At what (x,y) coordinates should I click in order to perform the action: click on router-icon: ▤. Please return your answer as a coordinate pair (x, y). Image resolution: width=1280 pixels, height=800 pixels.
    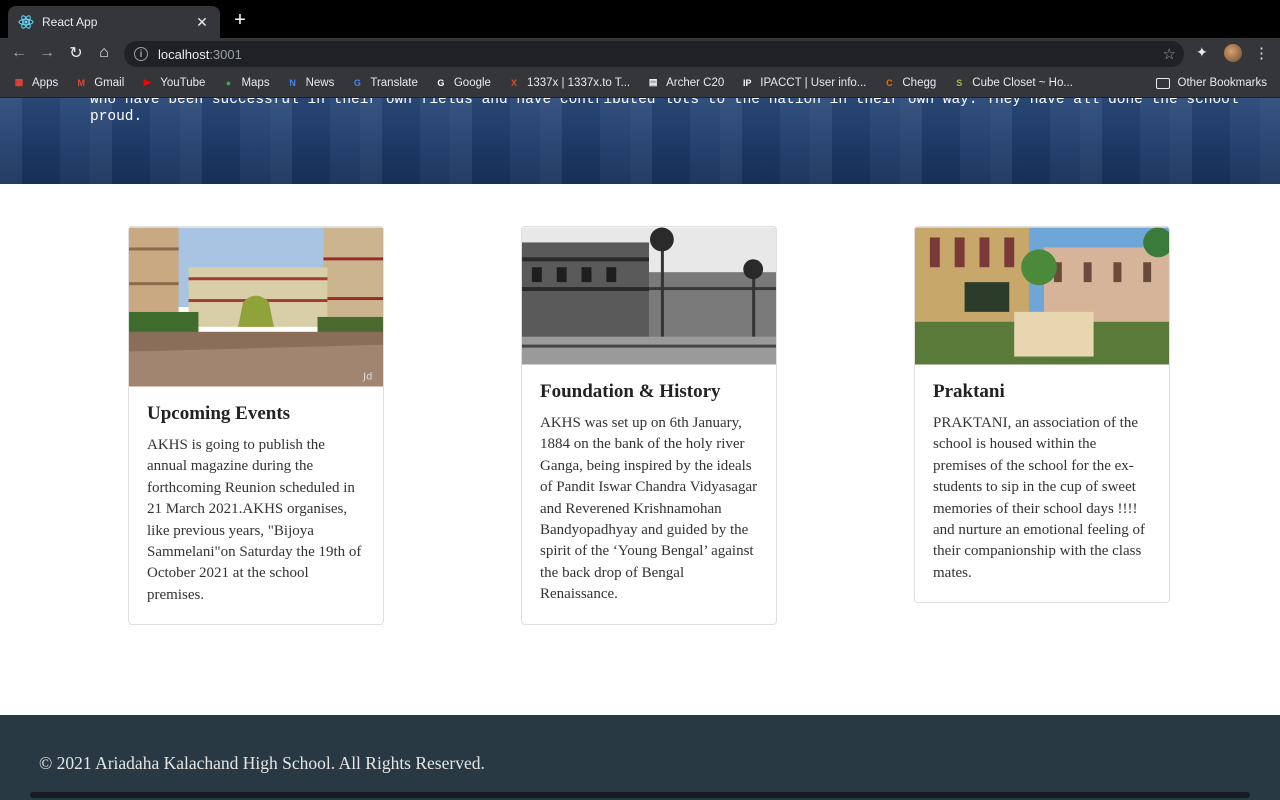
    Looking at the image, I should click on (653, 82).